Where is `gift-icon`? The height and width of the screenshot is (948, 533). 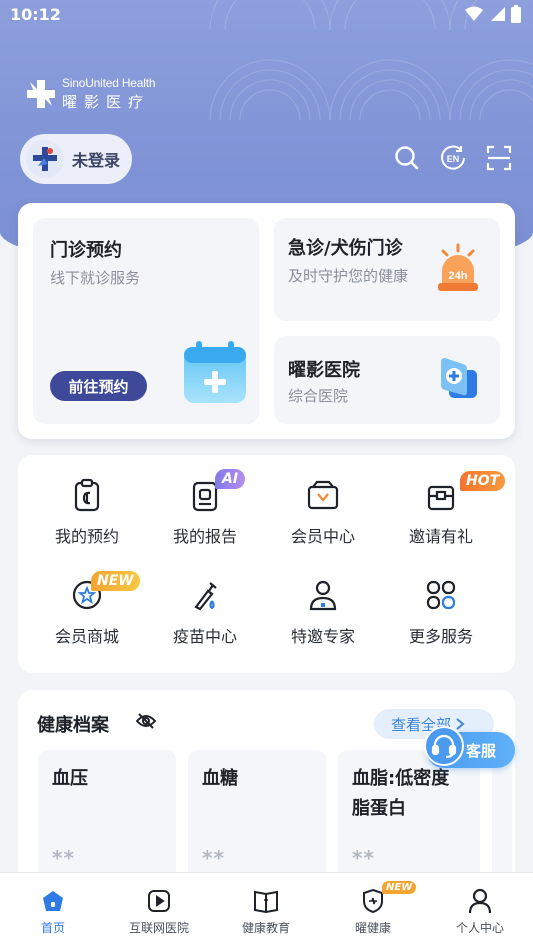 gift-icon is located at coordinates (441, 495).